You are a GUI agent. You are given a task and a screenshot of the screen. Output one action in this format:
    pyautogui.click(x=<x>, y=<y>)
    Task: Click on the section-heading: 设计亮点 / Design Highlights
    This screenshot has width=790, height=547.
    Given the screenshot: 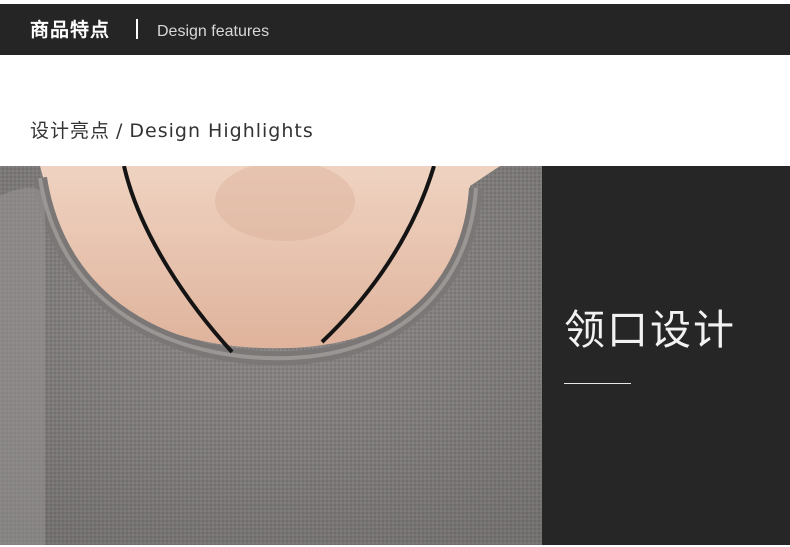 What is the action you would take?
    pyautogui.click(x=172, y=131)
    